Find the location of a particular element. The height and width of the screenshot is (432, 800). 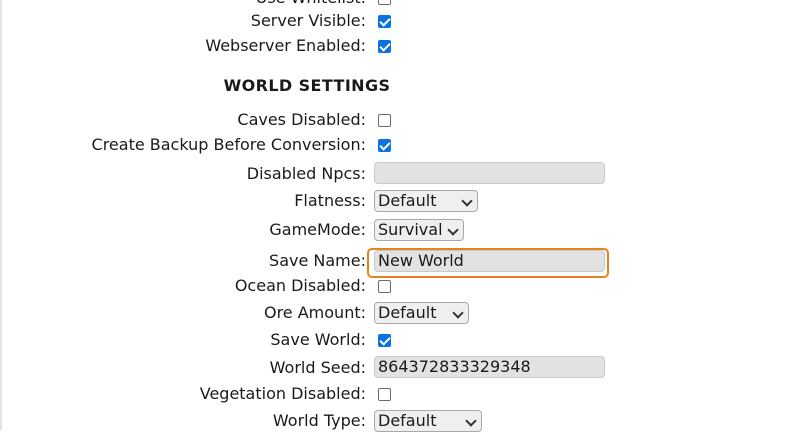

gamemode-select: Survival is located at coordinates (419, 230).